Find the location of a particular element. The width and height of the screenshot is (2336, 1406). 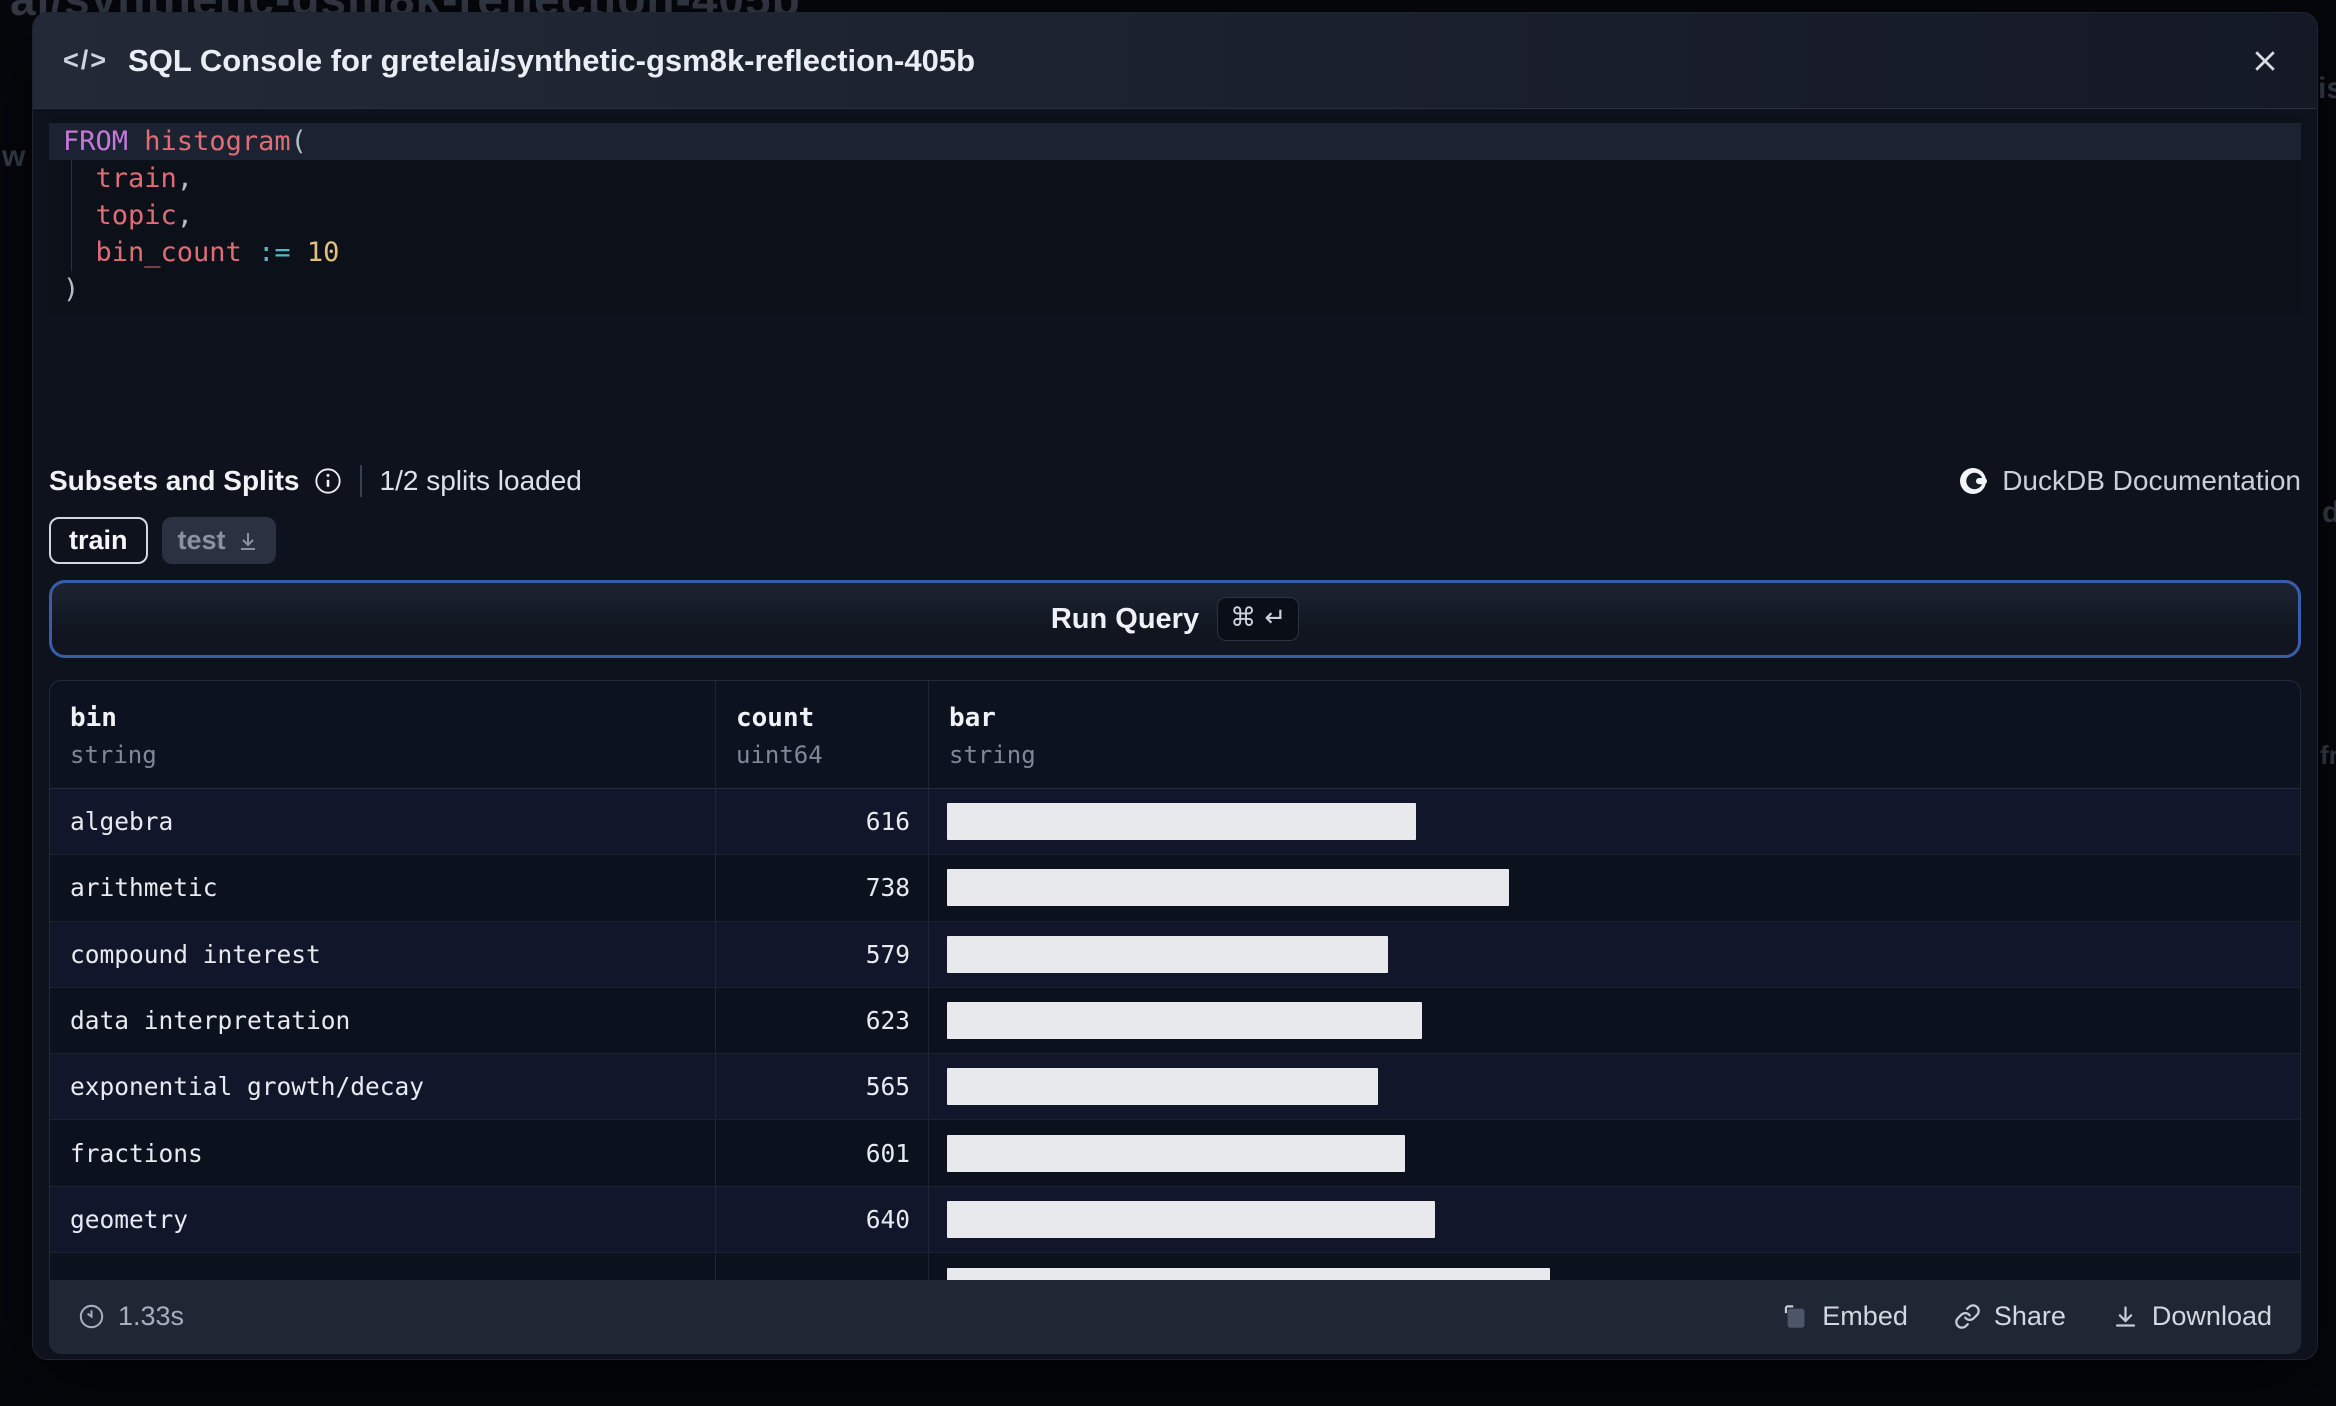

download-icon is located at coordinates (2125, 1316).